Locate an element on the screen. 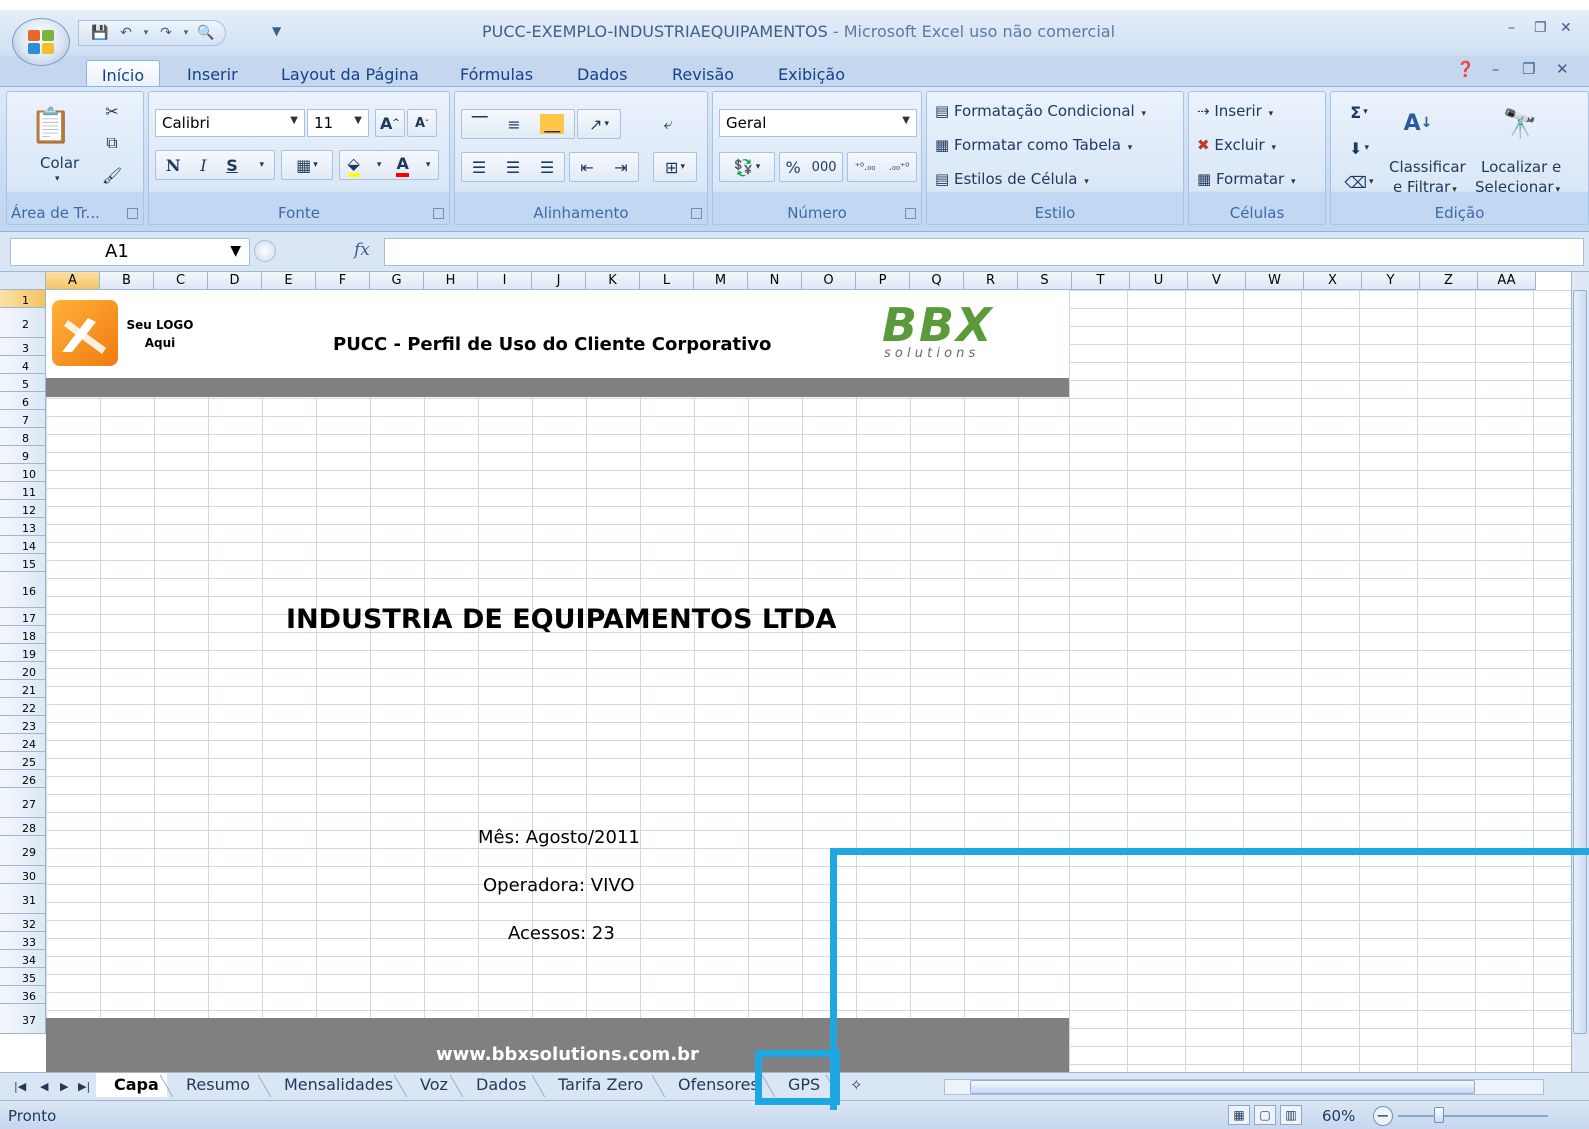 This screenshot has width=1589, height=1129. orientation-button: ↗ ▾ is located at coordinates (599, 124).